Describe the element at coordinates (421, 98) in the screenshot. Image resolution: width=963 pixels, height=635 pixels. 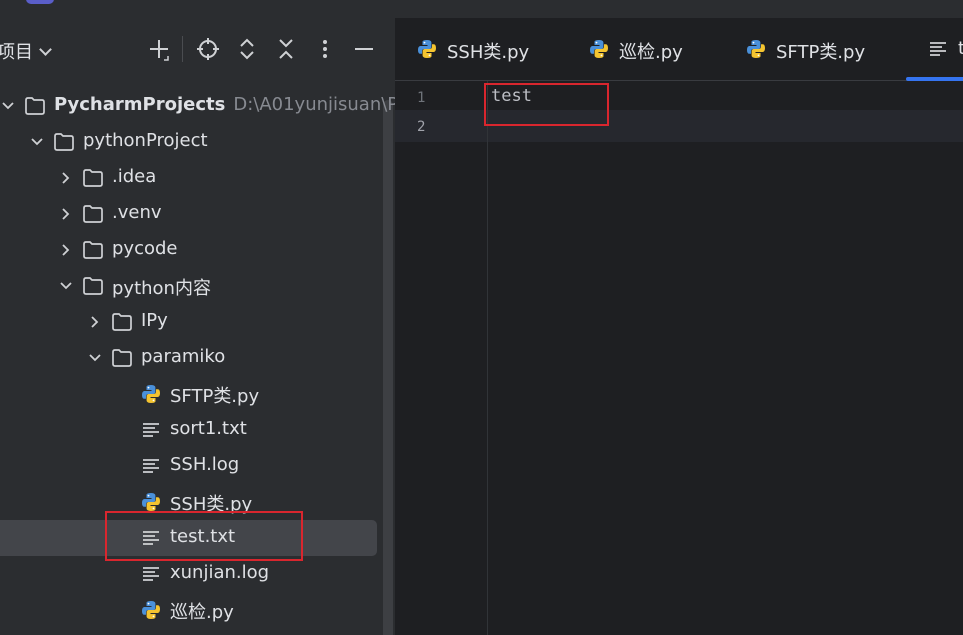
I see `line-number: 1` at that location.